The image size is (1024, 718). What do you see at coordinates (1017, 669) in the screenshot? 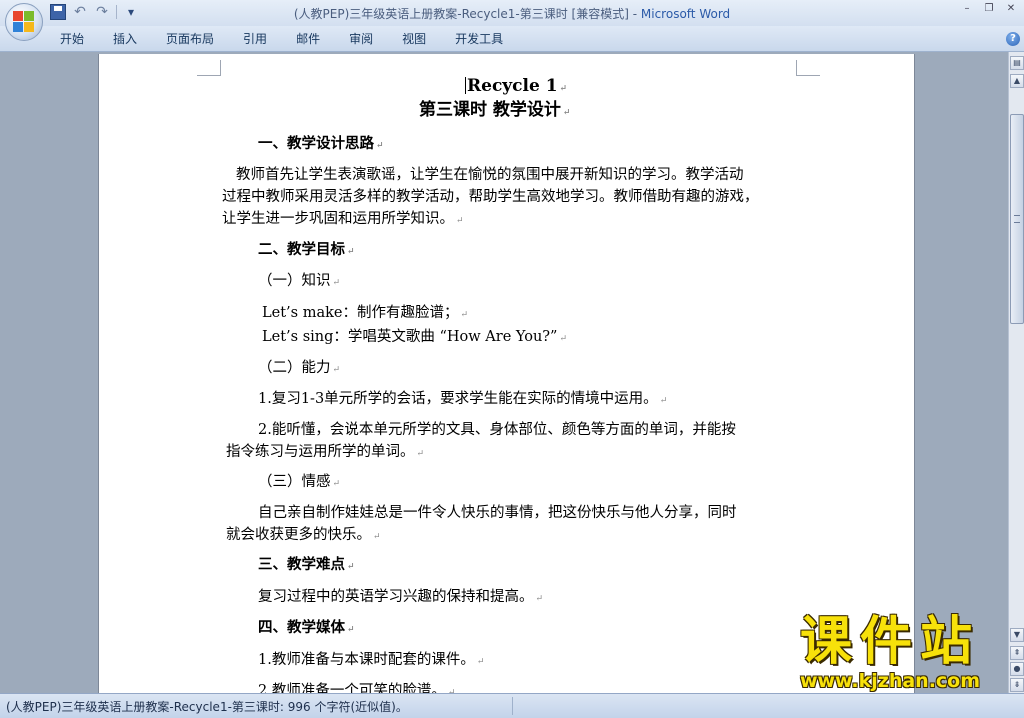
I see `browse-object-icon: ●` at bounding box center [1017, 669].